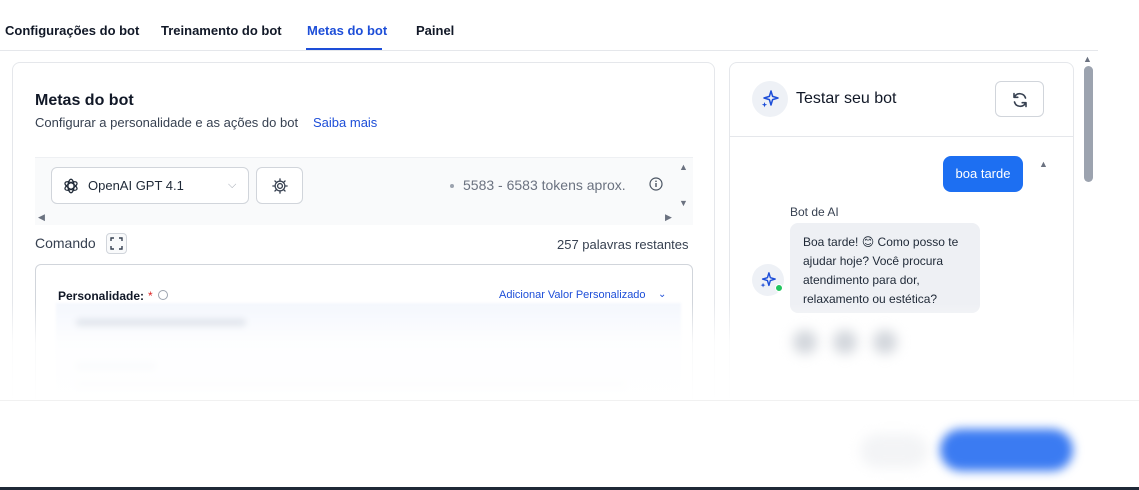  Describe the element at coordinates (983, 174) in the screenshot. I see `user-message: boa tarde` at that location.